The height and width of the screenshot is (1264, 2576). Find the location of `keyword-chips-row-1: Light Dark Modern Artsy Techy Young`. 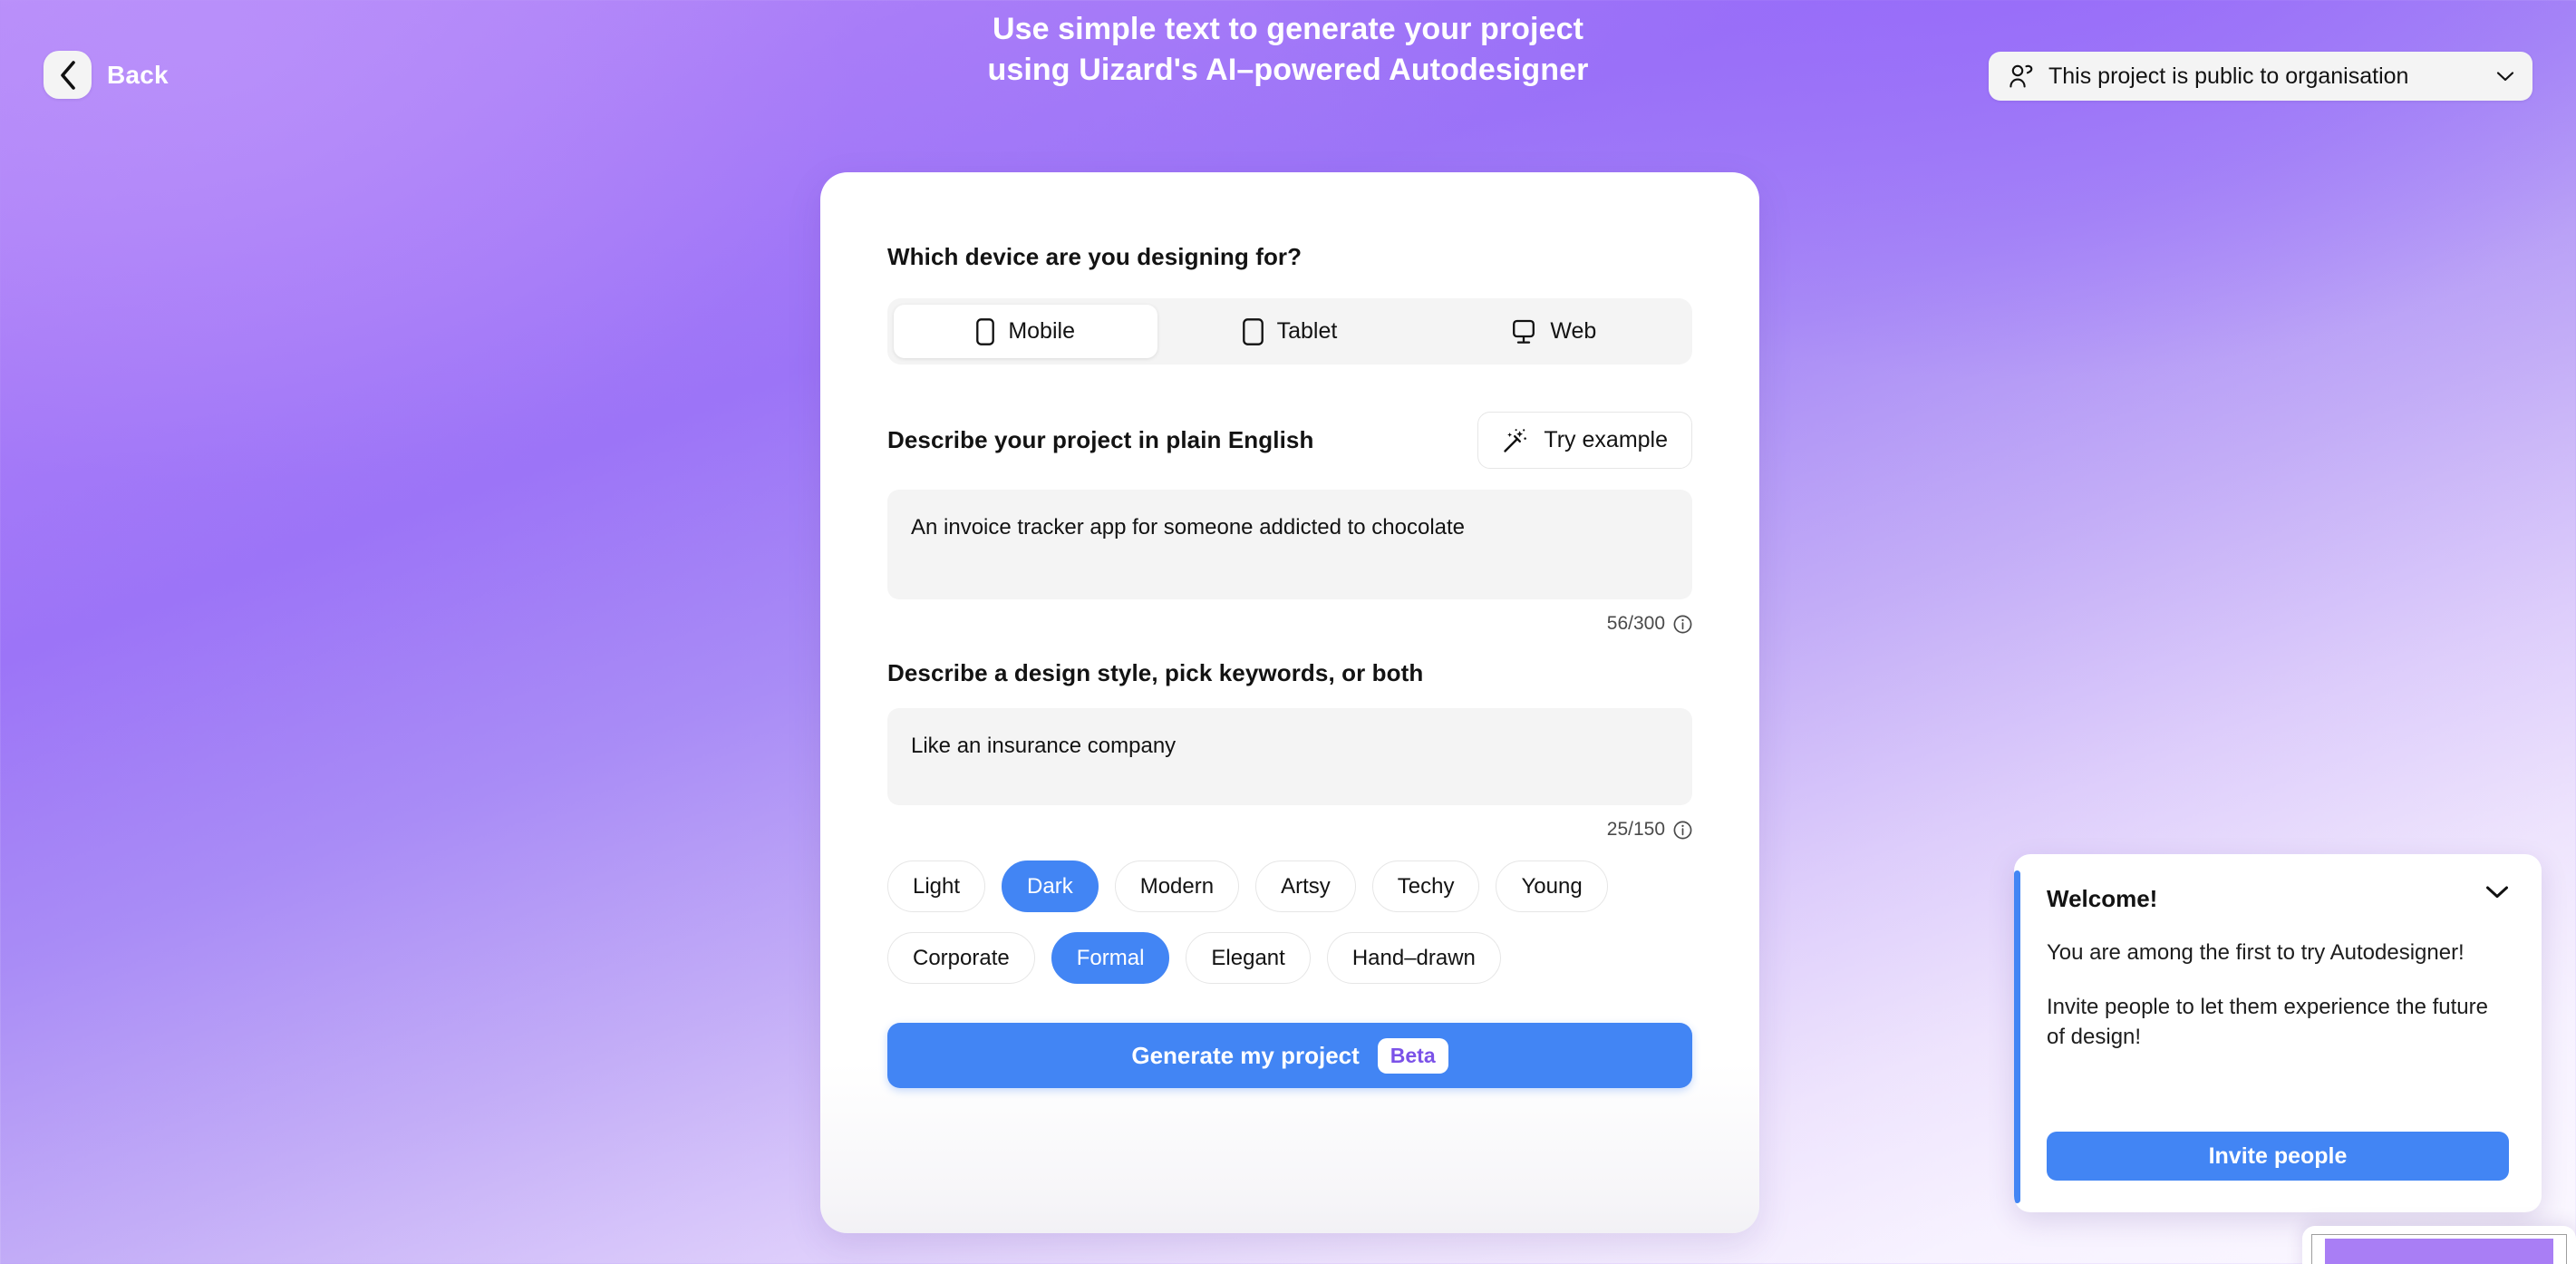

keyword-chips-row-1: Light Dark Modern Artsy Techy Young is located at coordinates (1289, 886).